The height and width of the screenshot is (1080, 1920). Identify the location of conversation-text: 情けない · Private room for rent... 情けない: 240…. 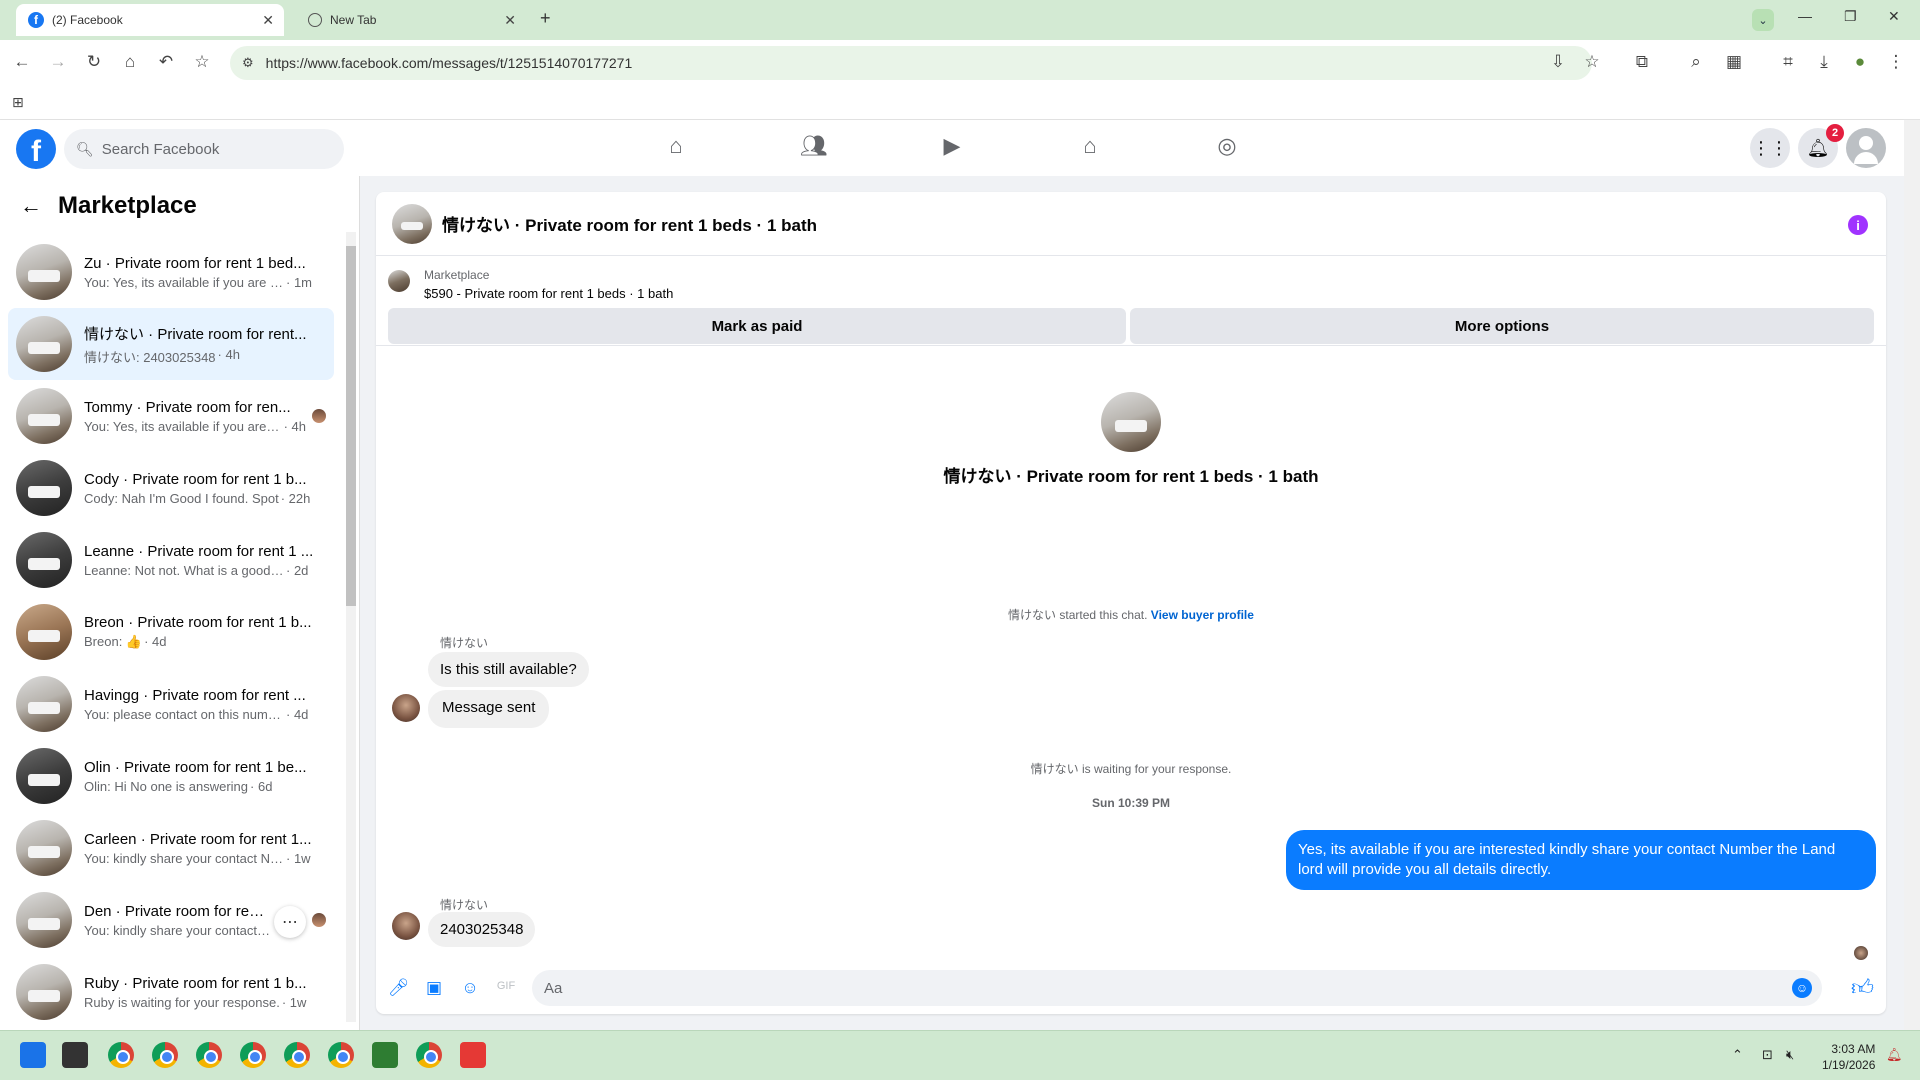
(205, 344).